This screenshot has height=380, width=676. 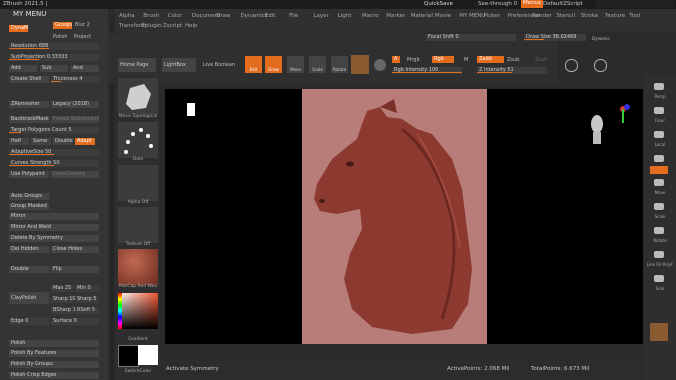 What do you see at coordinates (443, 16) in the screenshot?
I see `menu-movie: Movie` at bounding box center [443, 16].